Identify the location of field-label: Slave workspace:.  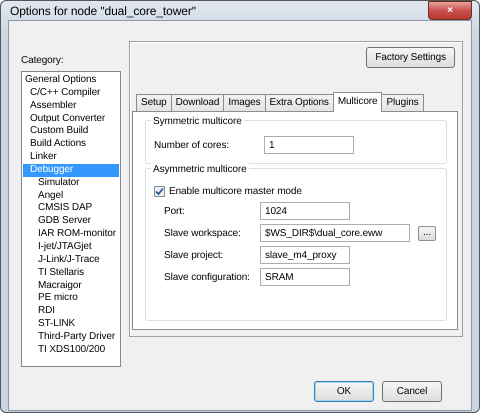
(203, 233).